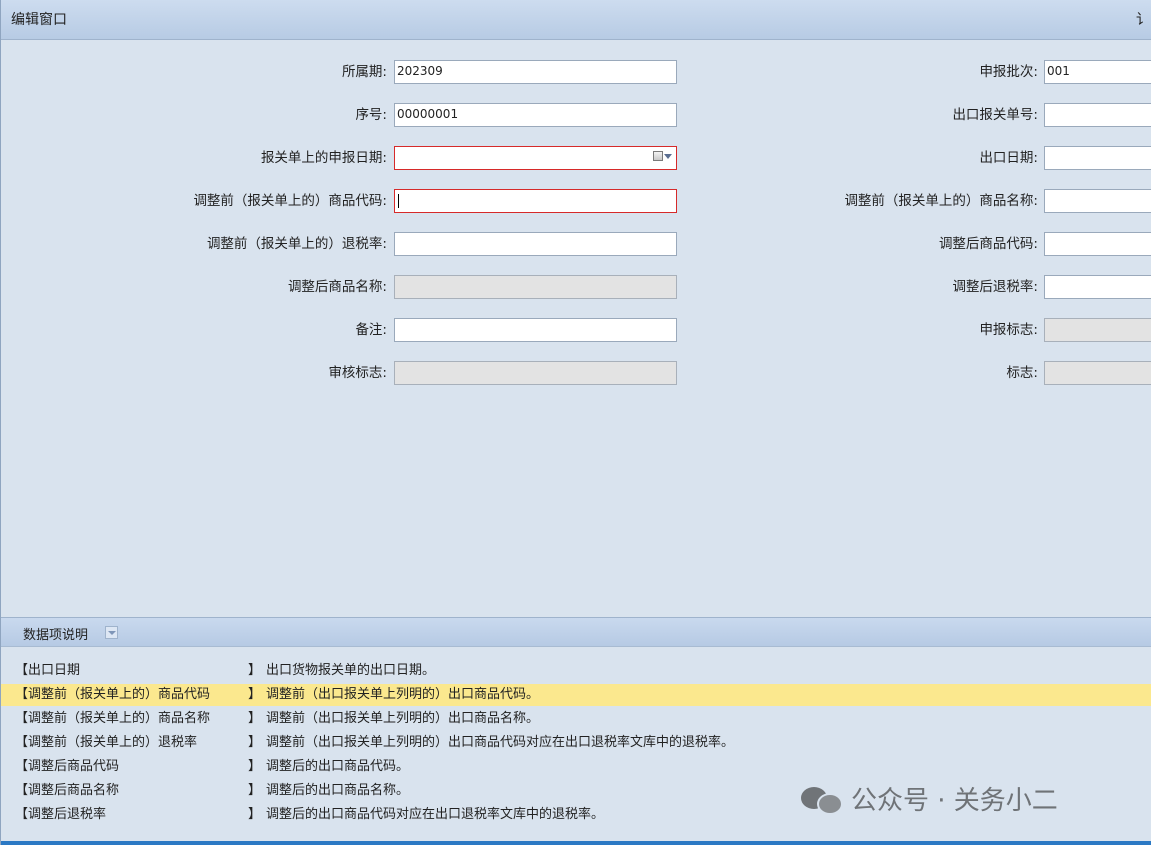 The width and height of the screenshot is (1151, 845). What do you see at coordinates (338, 790) in the screenshot?
I see `data-item-desc: 调整后的出口商品名称。` at bounding box center [338, 790].